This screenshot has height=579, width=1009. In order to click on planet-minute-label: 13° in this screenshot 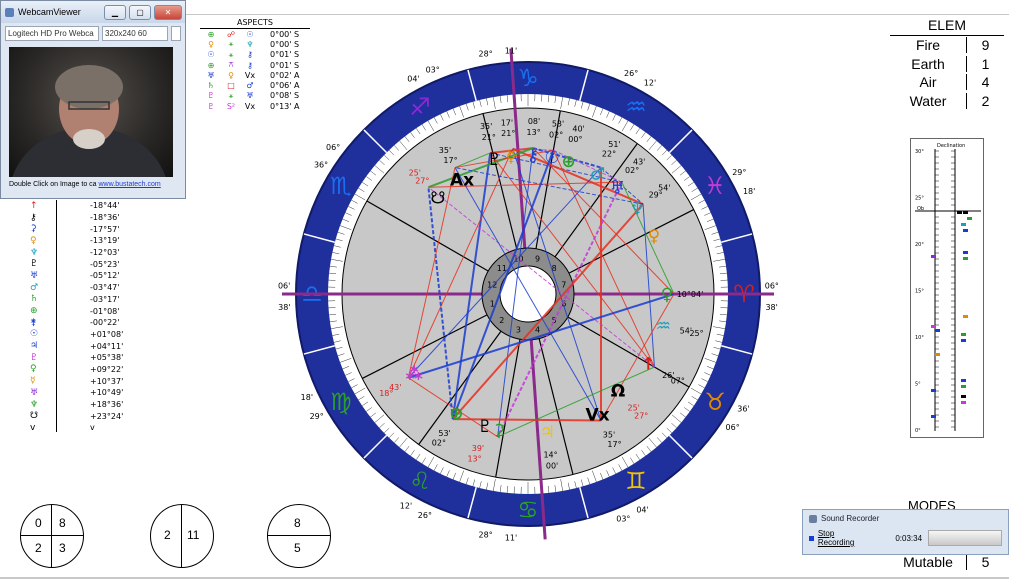, I will do `click(474, 459)`.